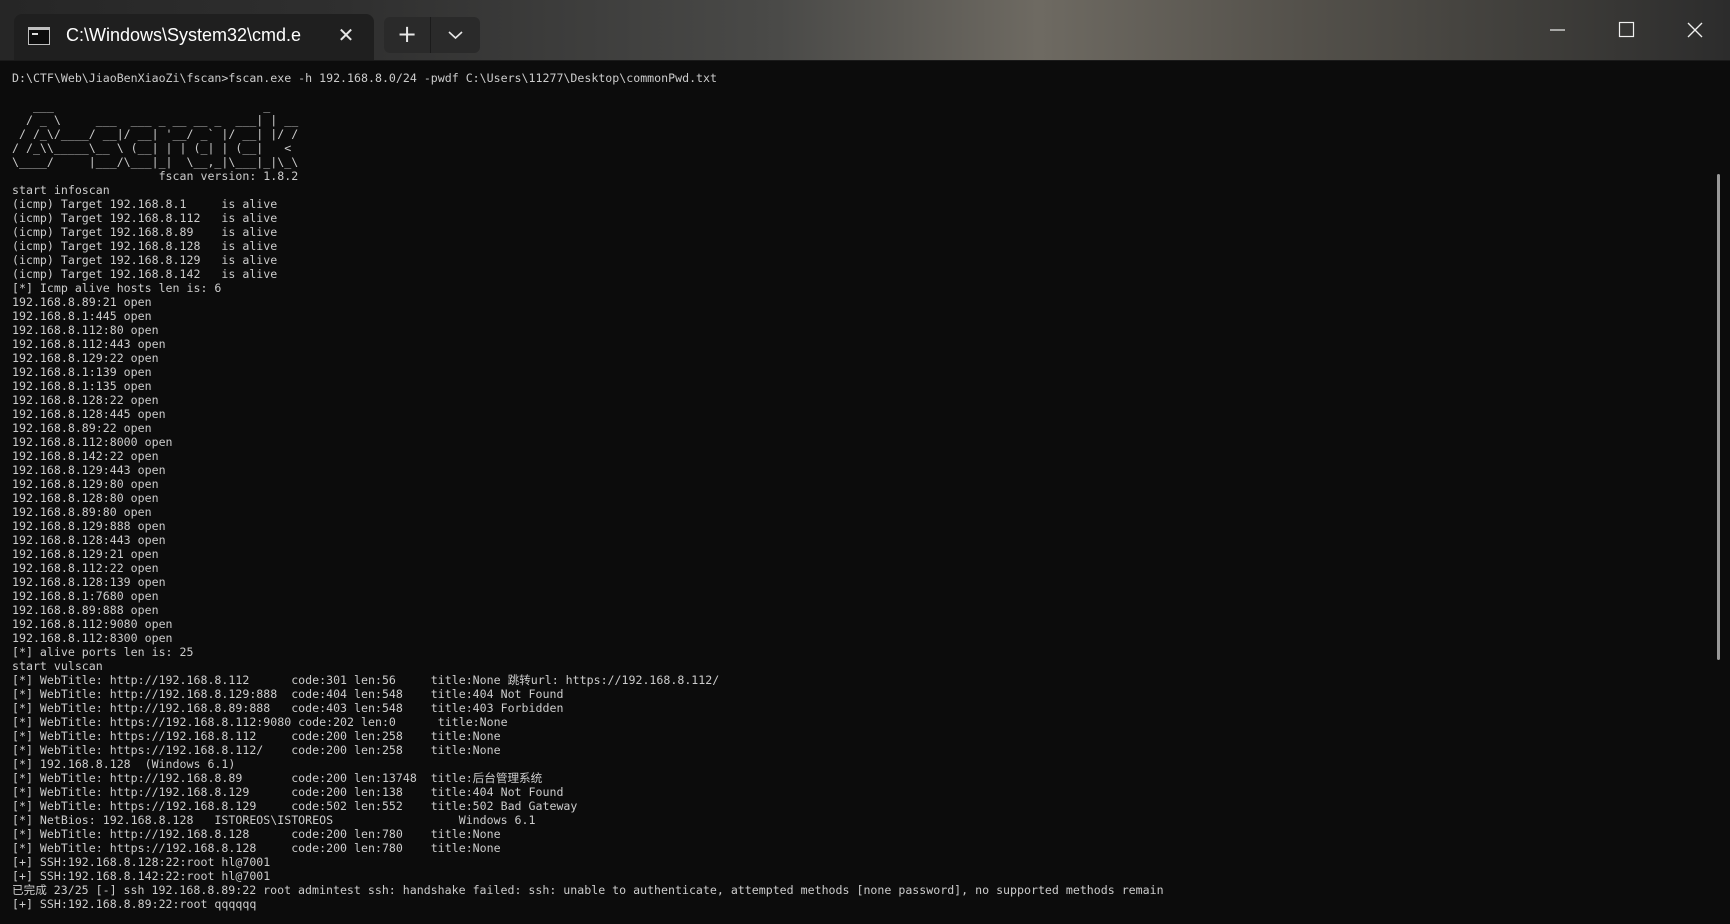 The width and height of the screenshot is (1730, 924). Describe the element at coordinates (455, 35) in the screenshot. I see `chevron-down-icon` at that location.